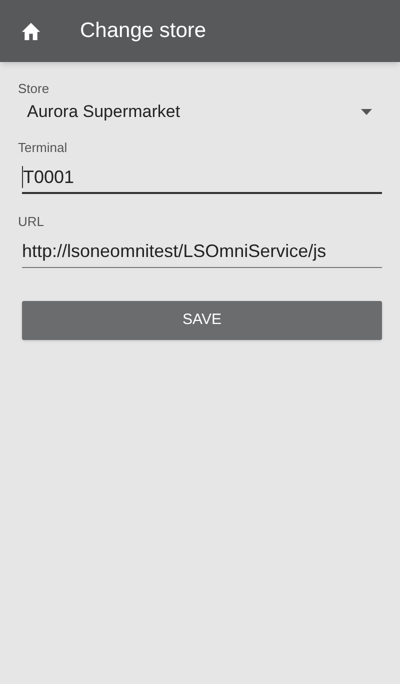  What do you see at coordinates (43, 148) in the screenshot?
I see `field-label: Terminal` at bounding box center [43, 148].